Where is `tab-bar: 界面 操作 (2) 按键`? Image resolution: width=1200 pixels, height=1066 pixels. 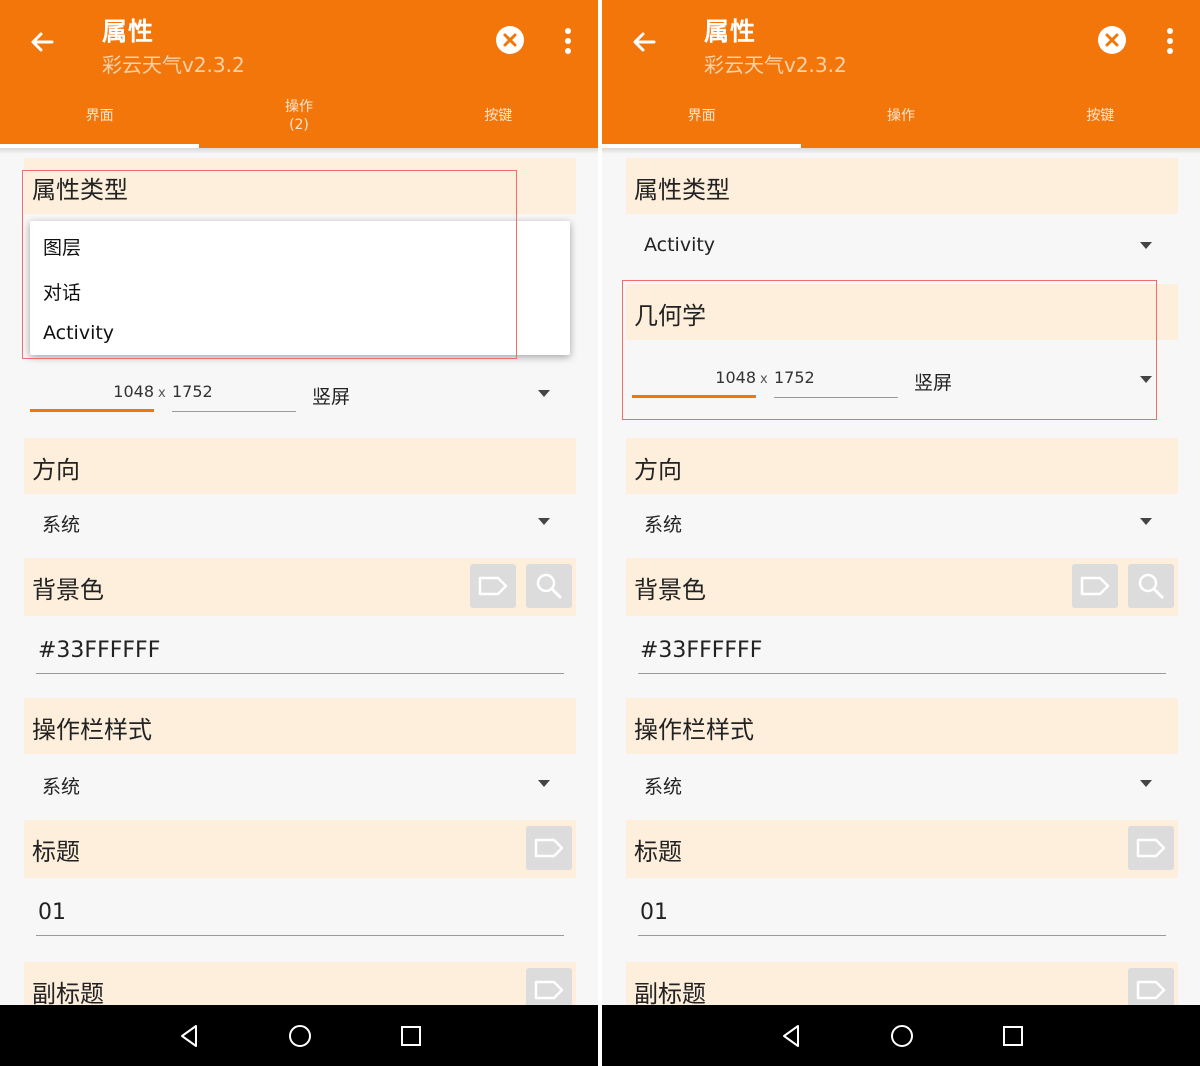
tab-bar: 界面 操作 (2) 按键 is located at coordinates (299, 116).